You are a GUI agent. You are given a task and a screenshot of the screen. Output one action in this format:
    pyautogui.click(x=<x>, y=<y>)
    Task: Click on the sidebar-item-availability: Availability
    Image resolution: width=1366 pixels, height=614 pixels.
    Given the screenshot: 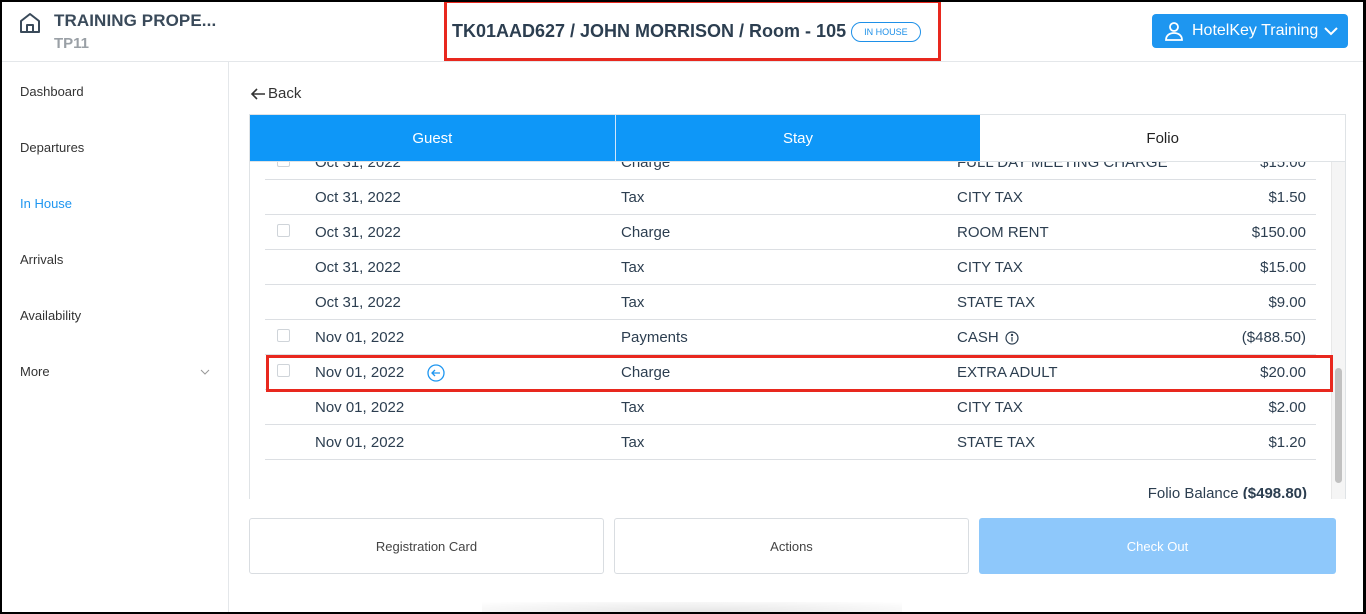 What is the action you would take?
    pyautogui.click(x=115, y=315)
    